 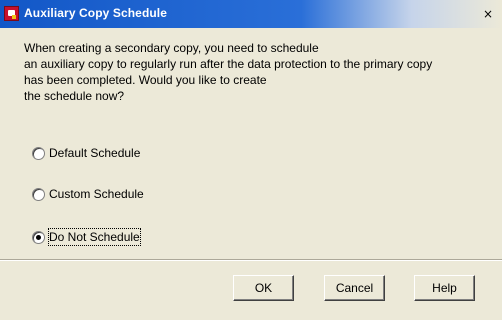 What do you see at coordinates (251, 260) in the screenshot?
I see `button-separator` at bounding box center [251, 260].